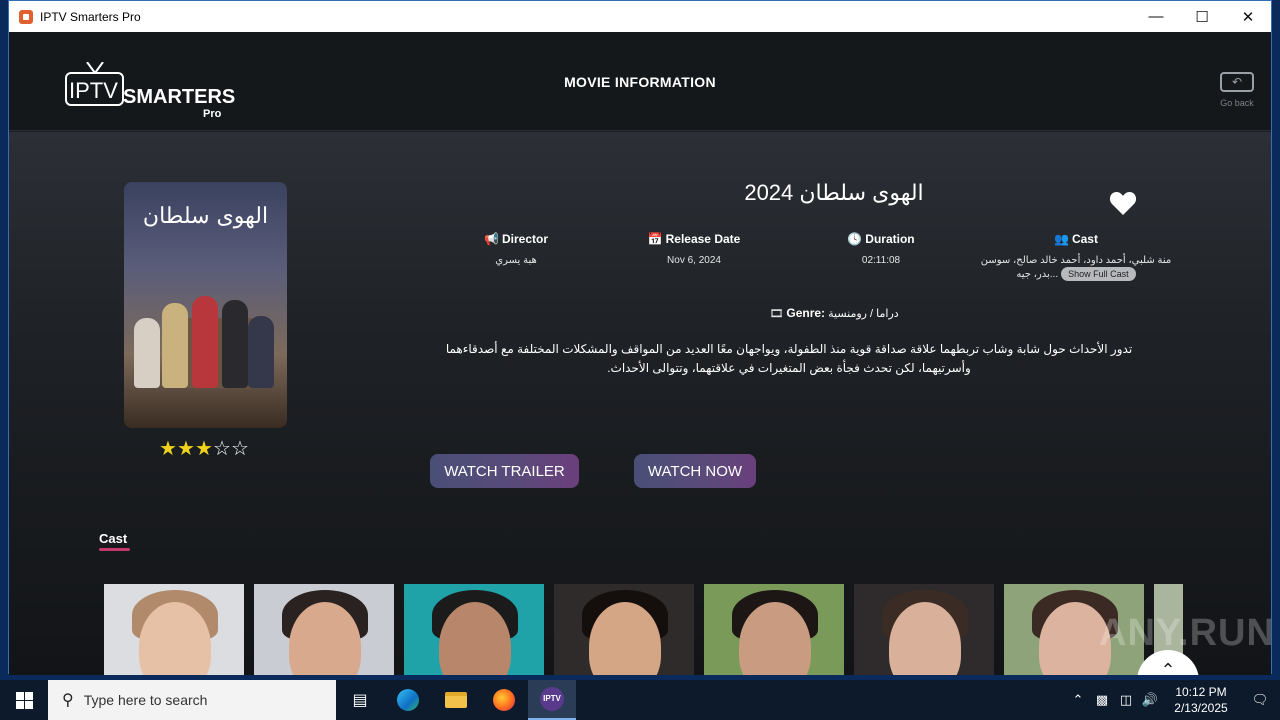 This screenshot has width=1280, height=720. What do you see at coordinates (1201, 692) in the screenshot?
I see `clock-time: 10:12 PM` at bounding box center [1201, 692].